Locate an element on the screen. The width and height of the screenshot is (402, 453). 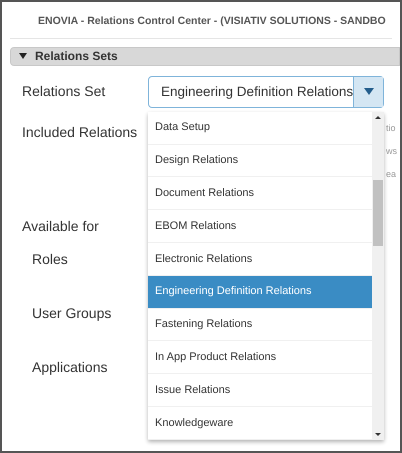
section-title: Relations Sets is located at coordinates (76, 57).